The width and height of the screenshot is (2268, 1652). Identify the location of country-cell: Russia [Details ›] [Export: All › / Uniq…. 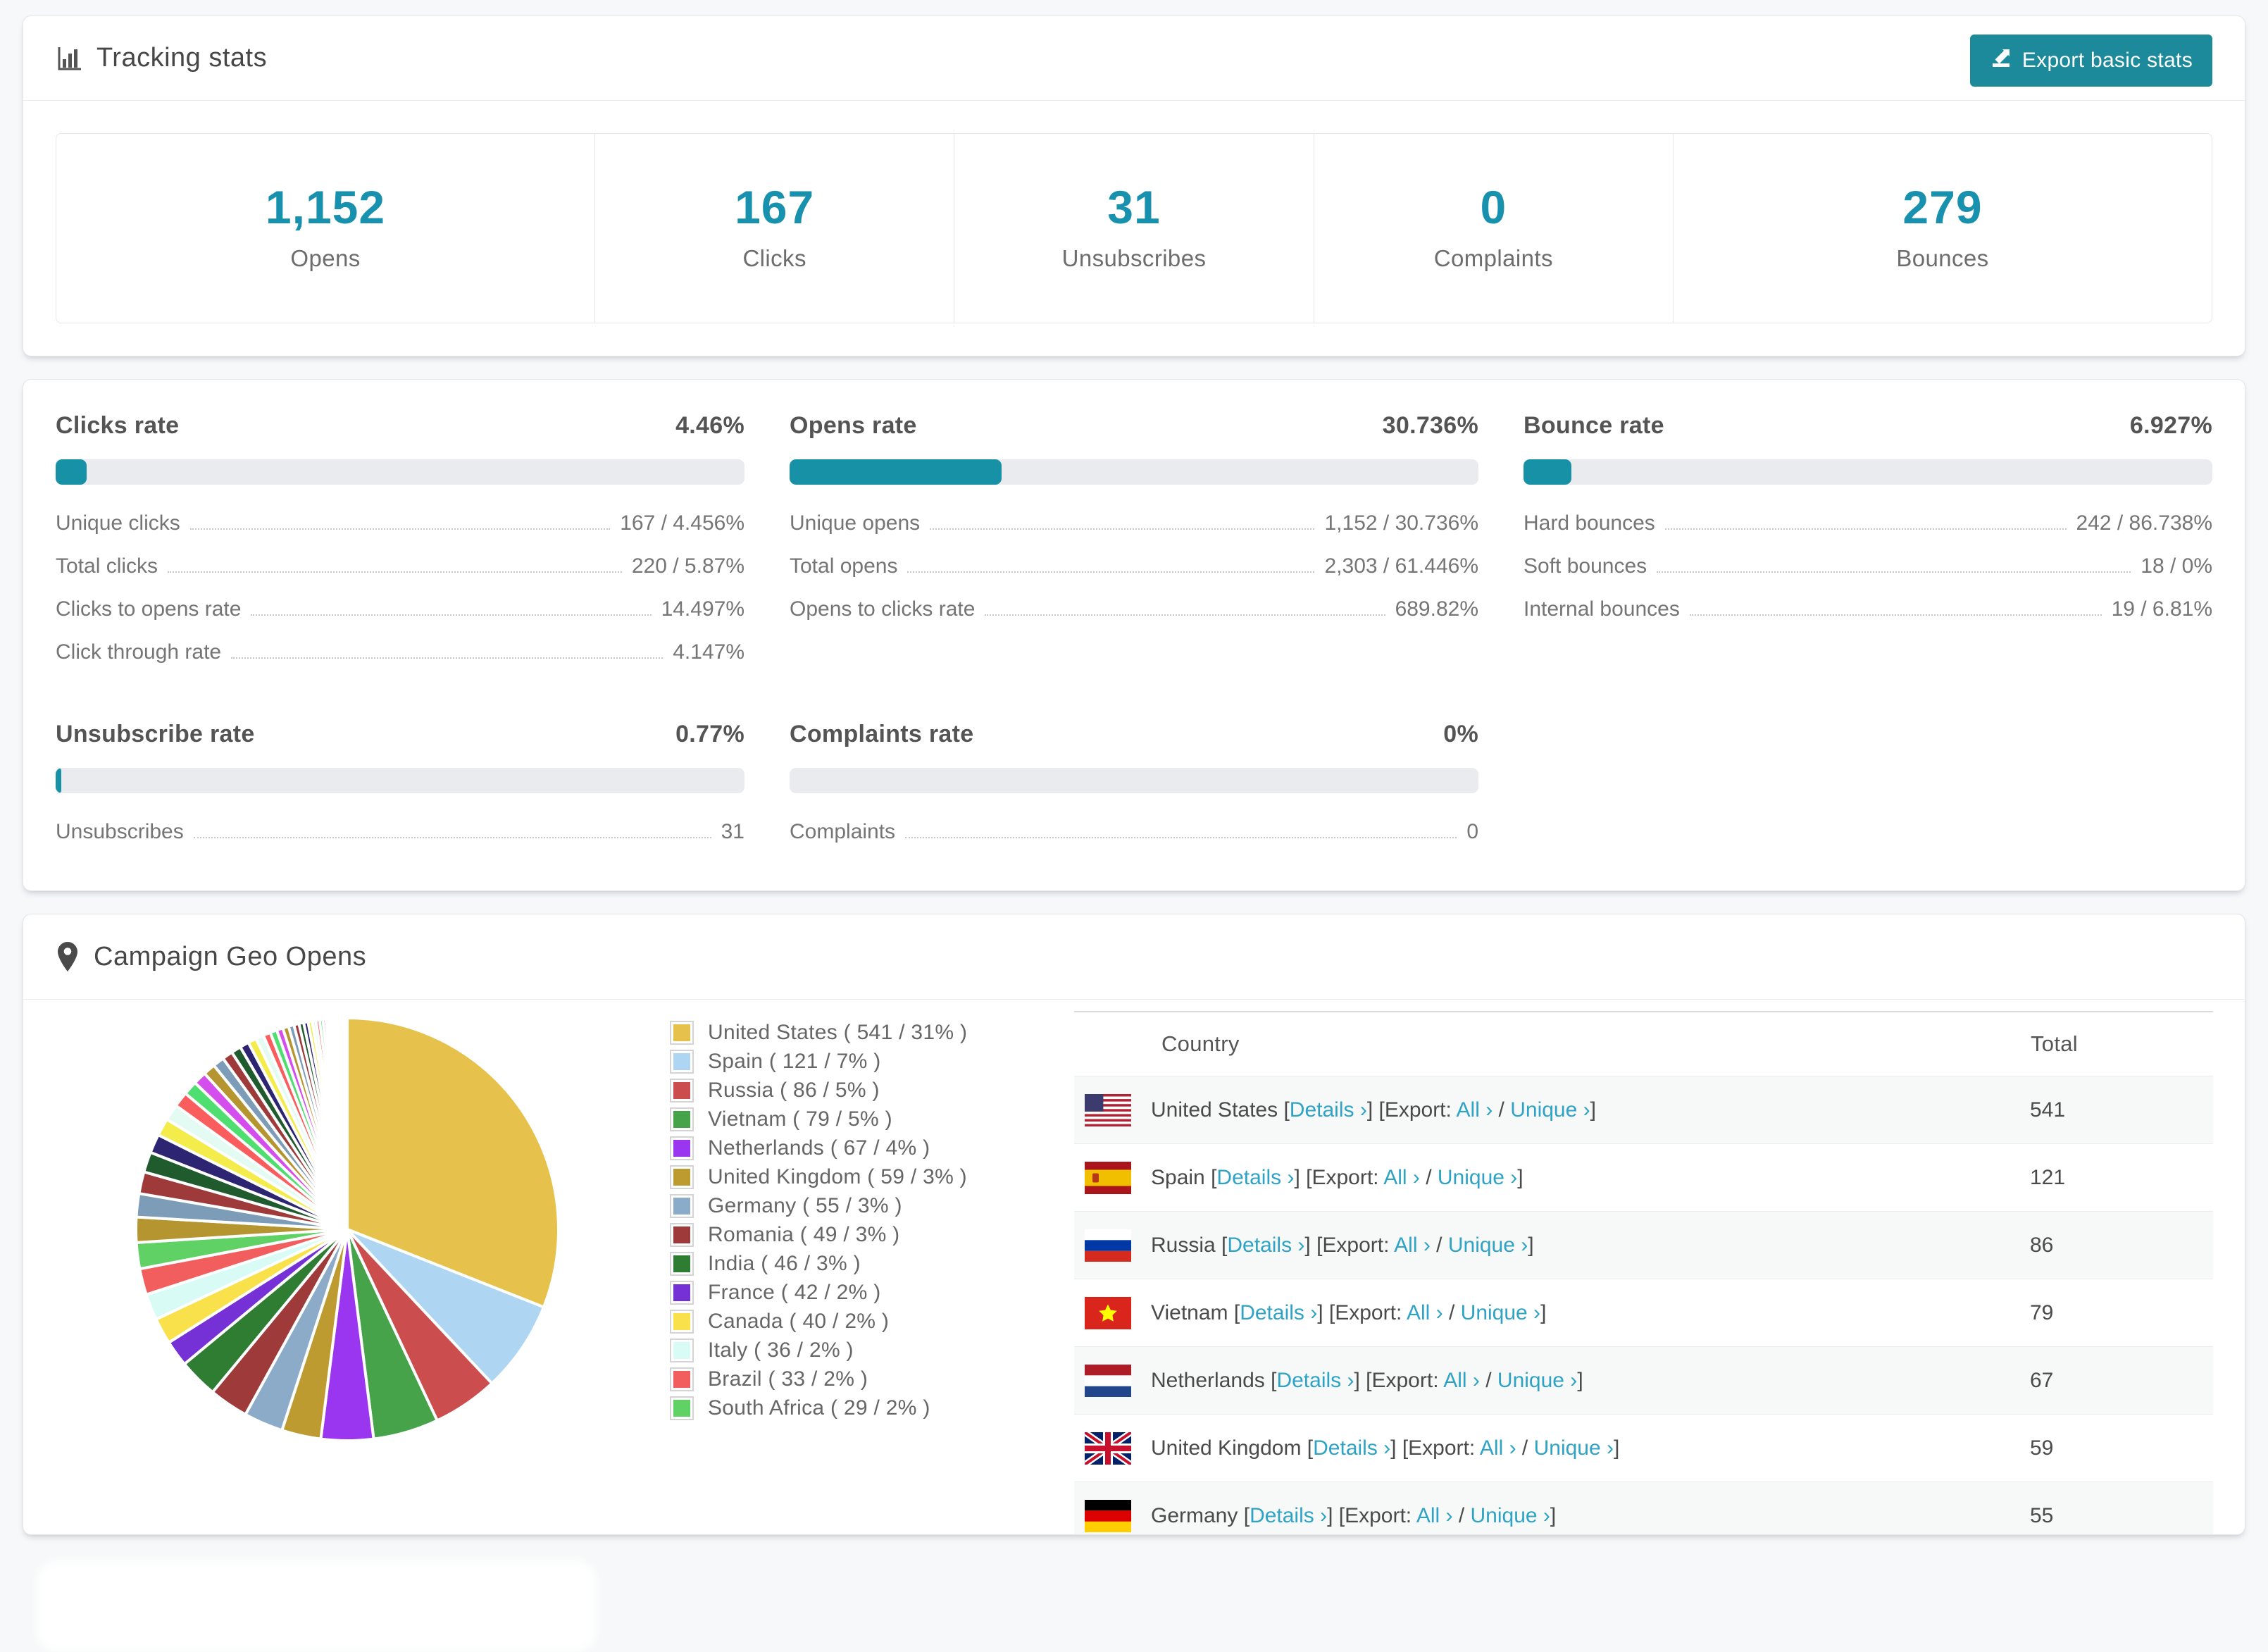
(1552, 1245).